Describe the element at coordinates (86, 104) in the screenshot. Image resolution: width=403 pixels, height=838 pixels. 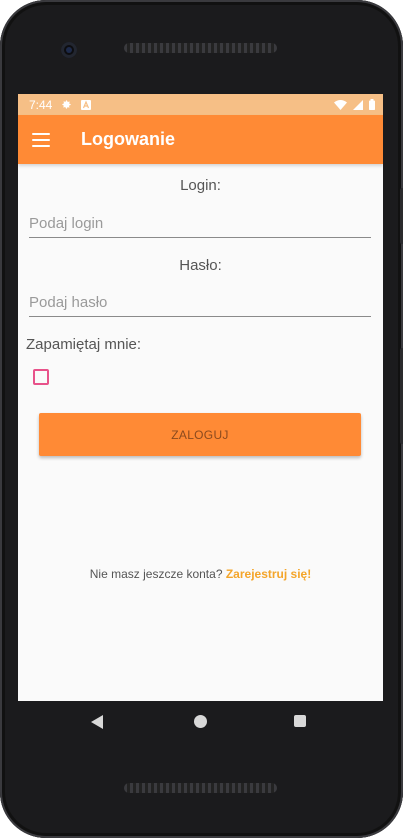
I see `a-notification-icon` at that location.